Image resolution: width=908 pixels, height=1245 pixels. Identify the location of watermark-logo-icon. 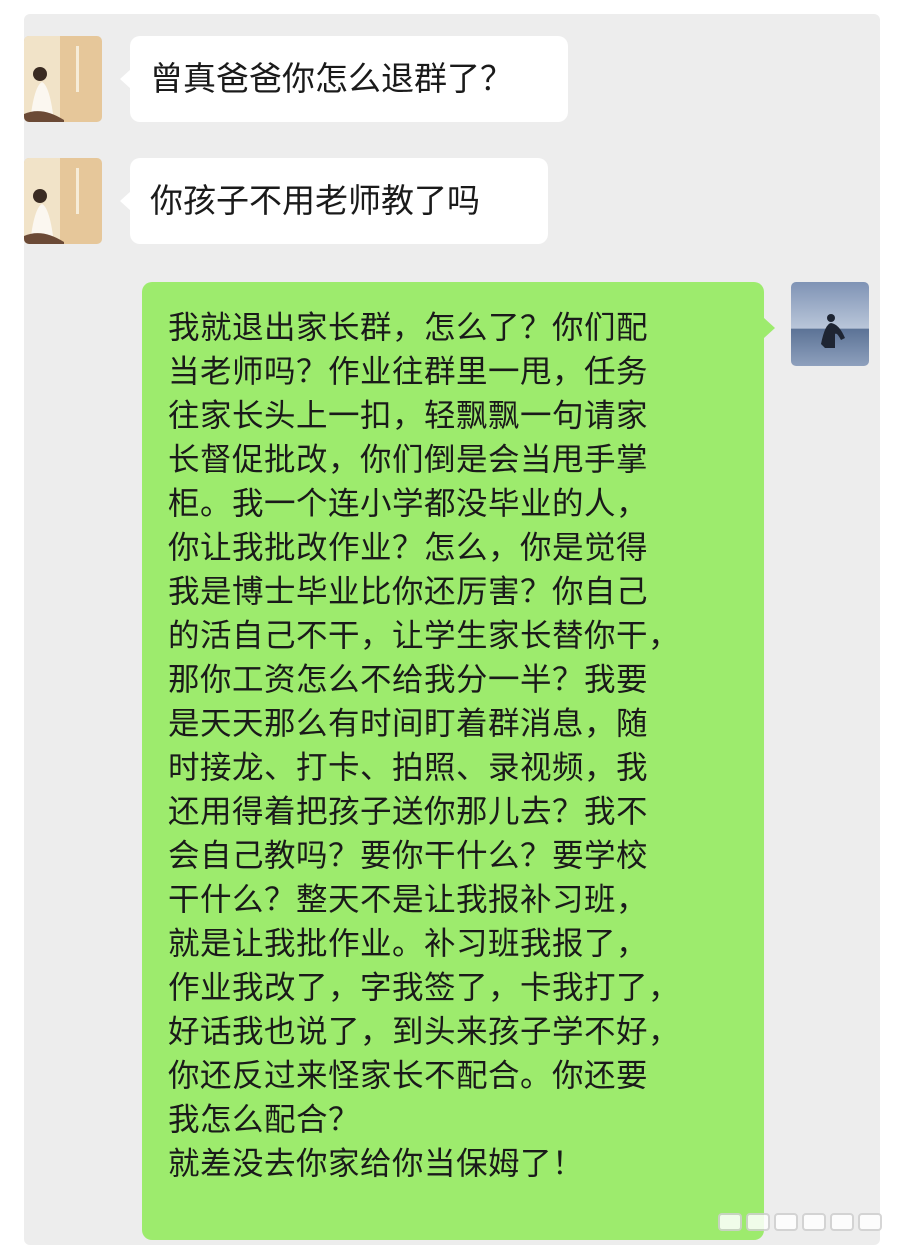
(800, 1222).